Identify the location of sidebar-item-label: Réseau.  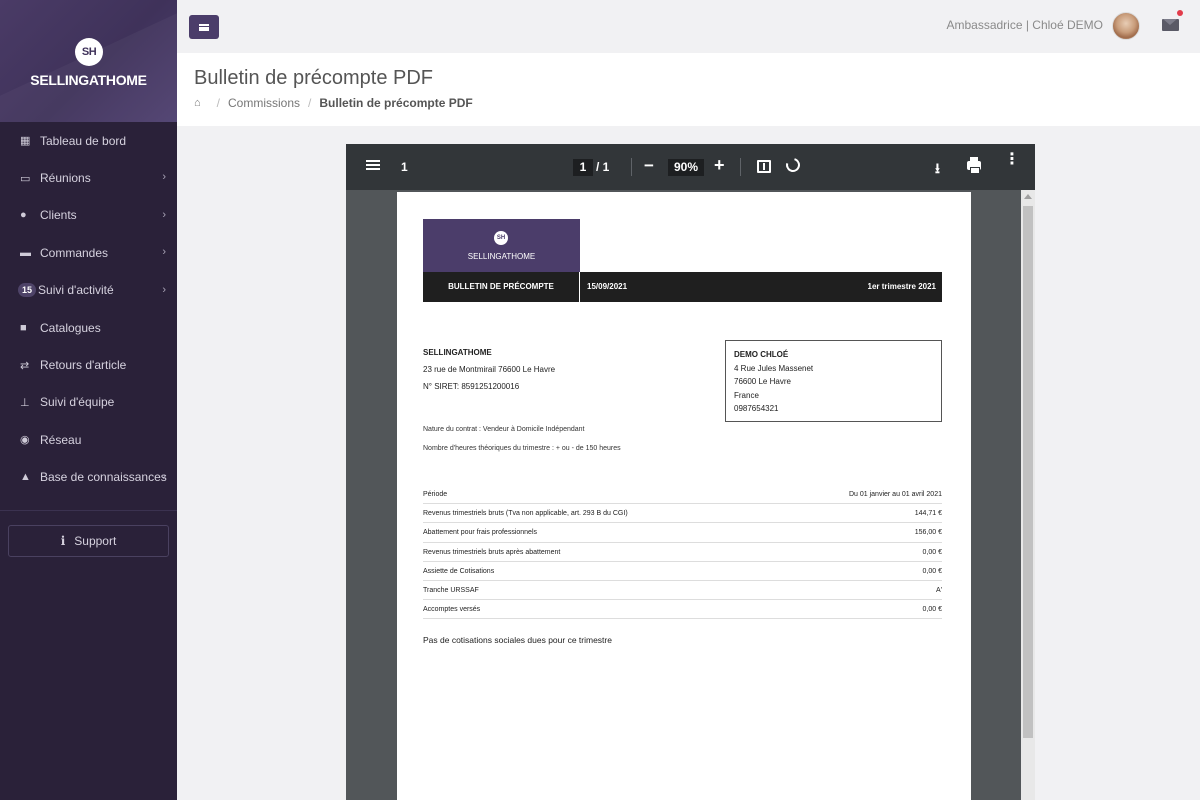
(61, 439).